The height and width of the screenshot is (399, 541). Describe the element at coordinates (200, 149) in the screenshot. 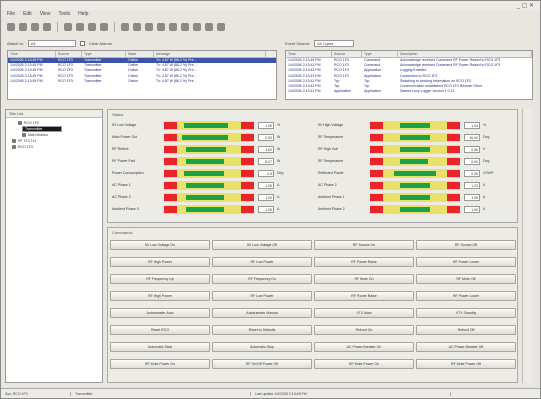

I see `status-row: RF Reflect 3.62 W` at that location.